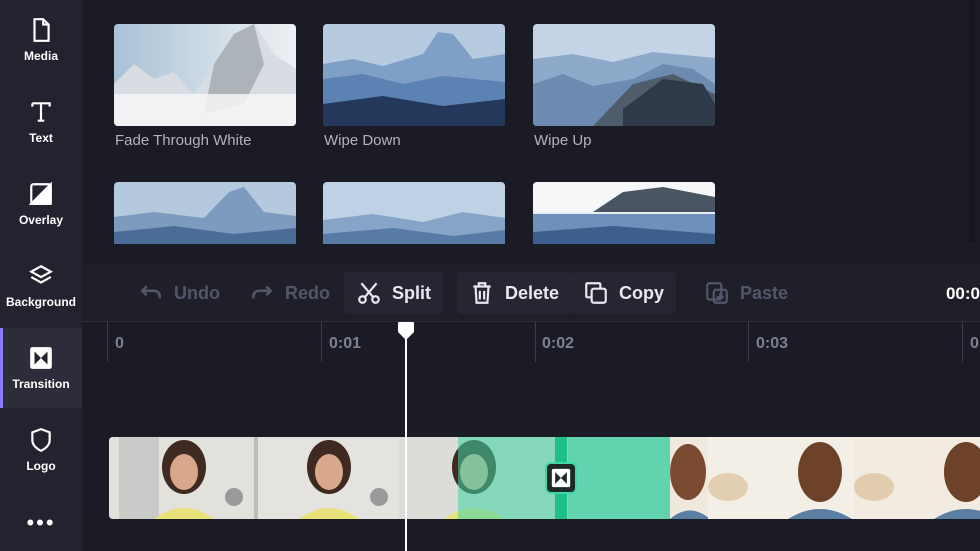 The height and width of the screenshot is (551, 980). I want to click on transition-label: Wipe Up, so click(563, 140).